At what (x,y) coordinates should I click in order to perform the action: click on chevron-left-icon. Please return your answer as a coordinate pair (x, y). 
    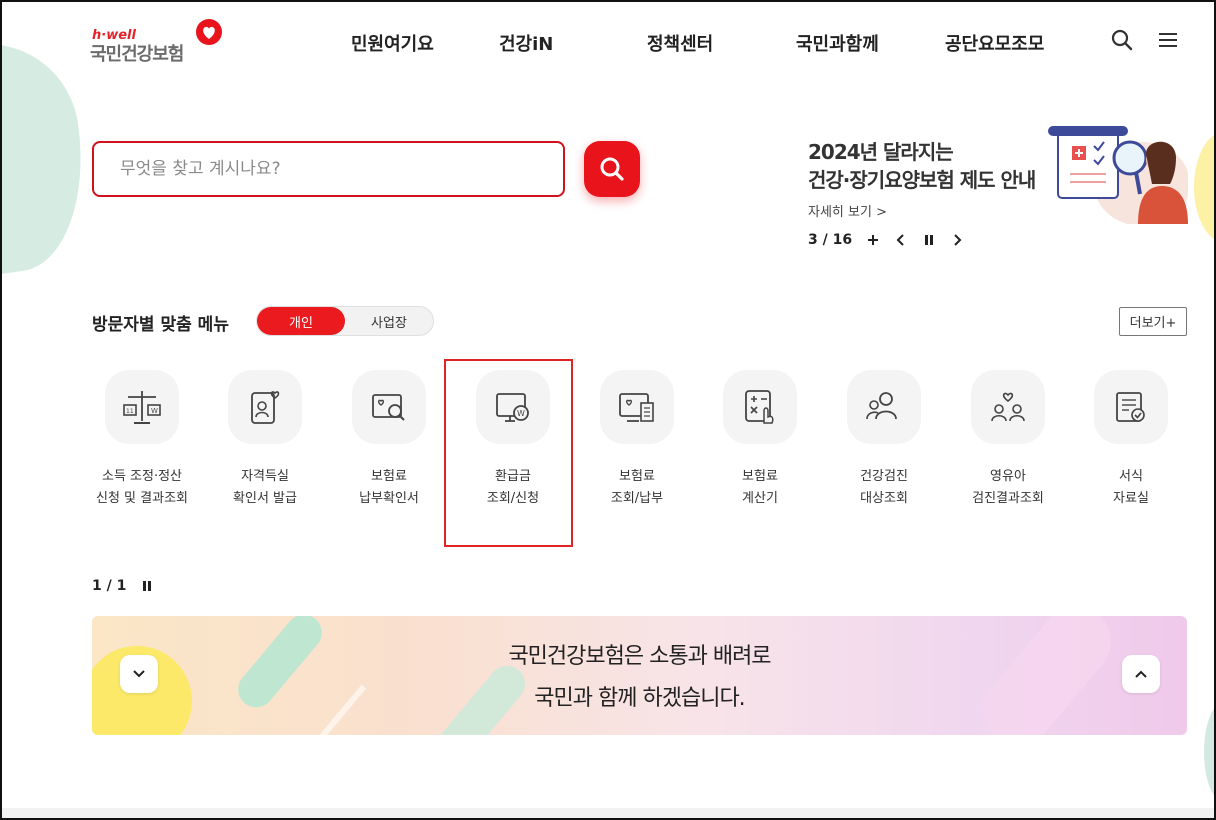
    Looking at the image, I should click on (900, 240).